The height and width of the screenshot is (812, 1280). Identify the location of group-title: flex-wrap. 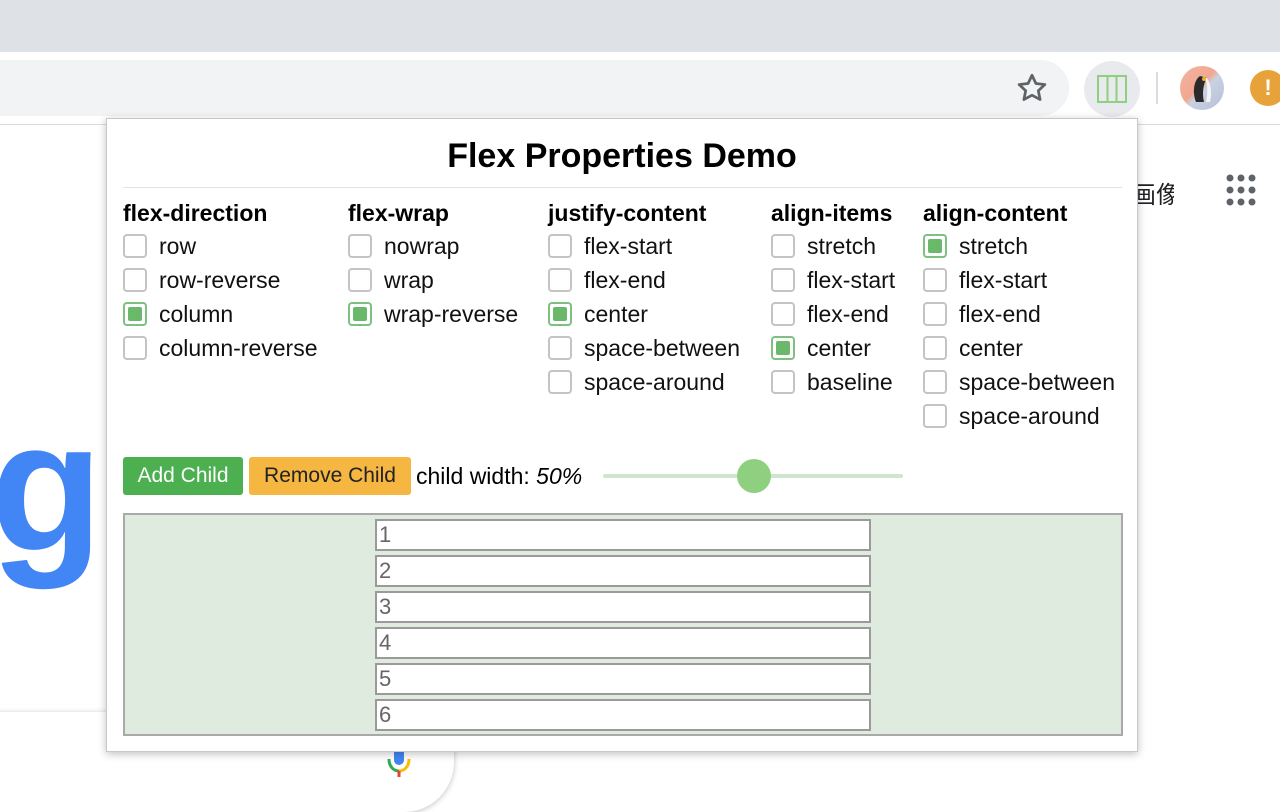
(398, 213).